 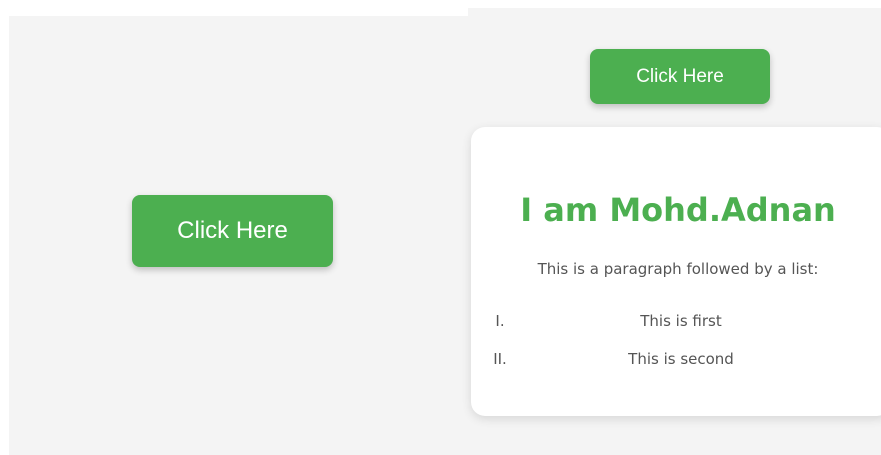 I want to click on list-item-text: This is first, so click(x=681, y=321).